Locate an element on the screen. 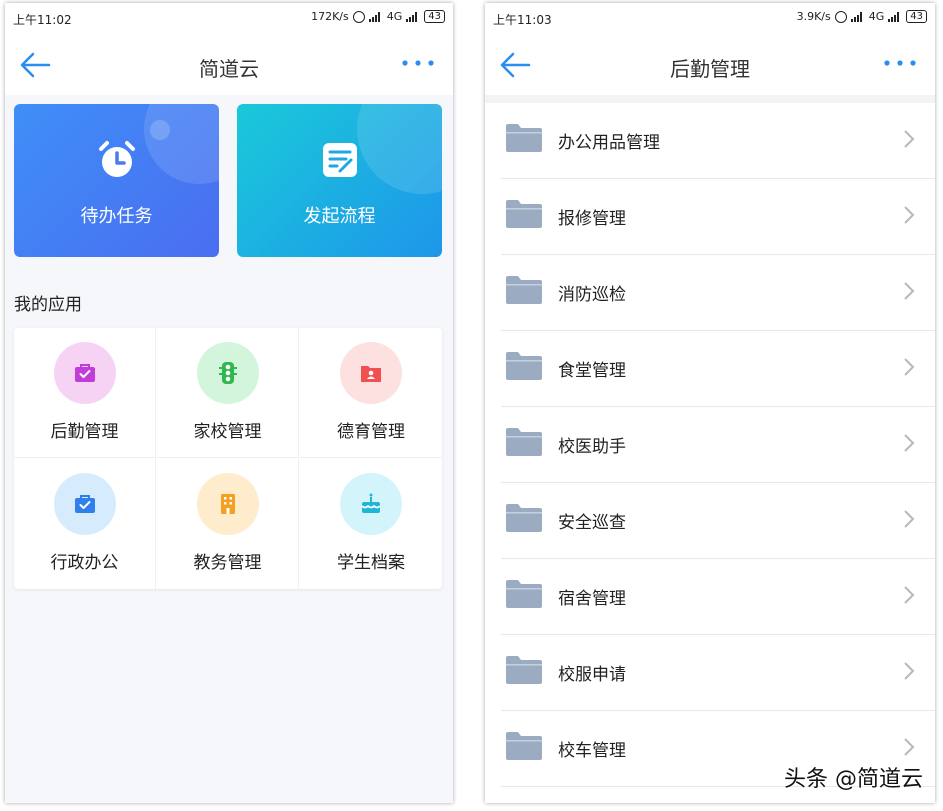  list-item: 食堂管理 is located at coordinates (710, 369).